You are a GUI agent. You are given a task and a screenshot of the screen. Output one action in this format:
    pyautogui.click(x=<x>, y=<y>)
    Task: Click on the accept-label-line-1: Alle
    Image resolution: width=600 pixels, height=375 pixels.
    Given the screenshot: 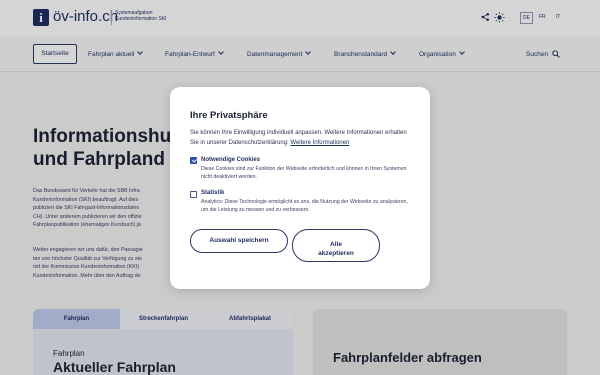 What is the action you would take?
    pyautogui.click(x=336, y=244)
    